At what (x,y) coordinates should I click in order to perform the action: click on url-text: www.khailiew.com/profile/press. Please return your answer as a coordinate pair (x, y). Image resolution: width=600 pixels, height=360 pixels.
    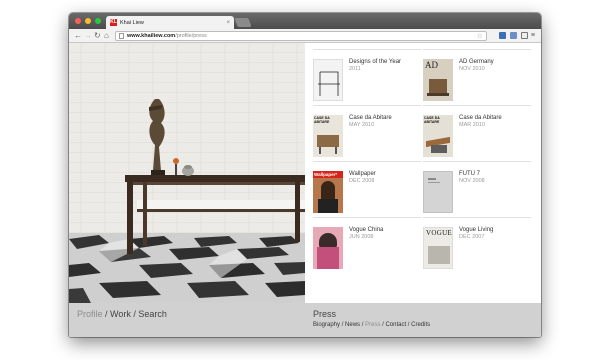
    Looking at the image, I should click on (167, 36).